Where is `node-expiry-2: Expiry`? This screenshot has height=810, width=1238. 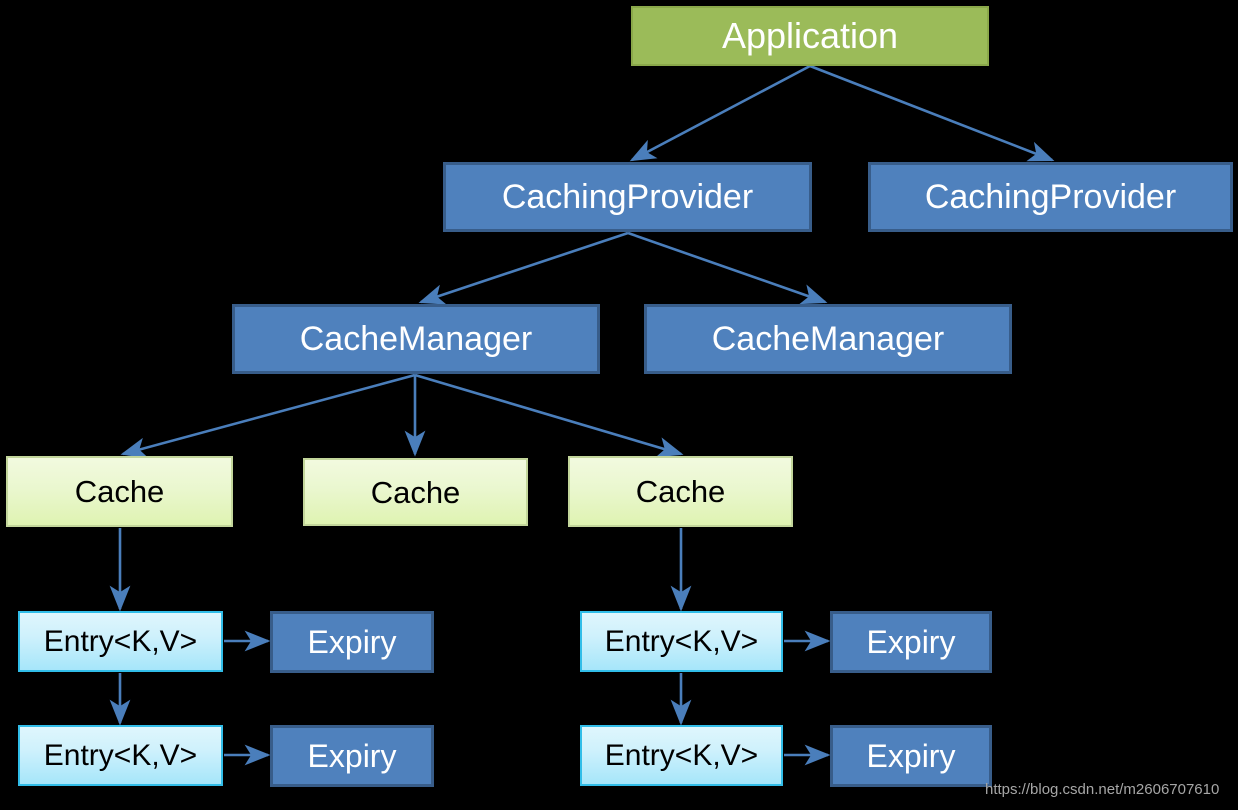
node-expiry-2: Expiry is located at coordinates (911, 642).